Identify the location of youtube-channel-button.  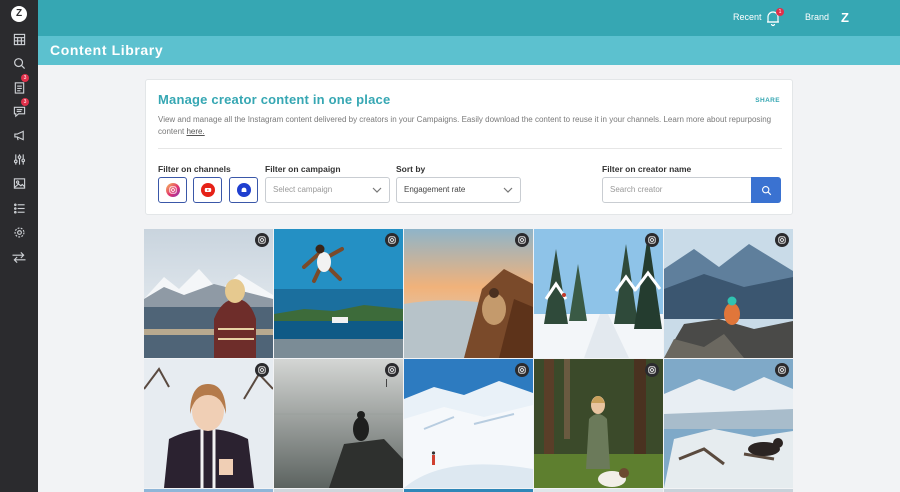
(207, 190).